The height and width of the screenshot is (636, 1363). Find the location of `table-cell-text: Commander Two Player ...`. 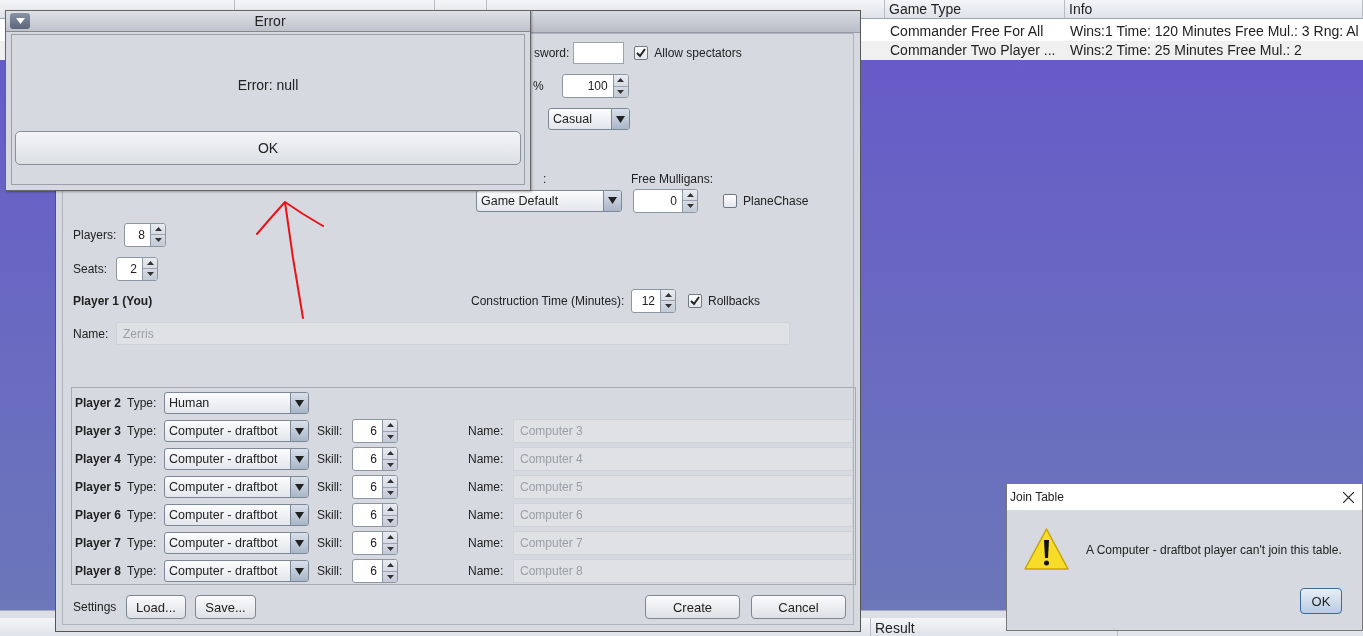

table-cell-text: Commander Two Player ... is located at coordinates (973, 50).